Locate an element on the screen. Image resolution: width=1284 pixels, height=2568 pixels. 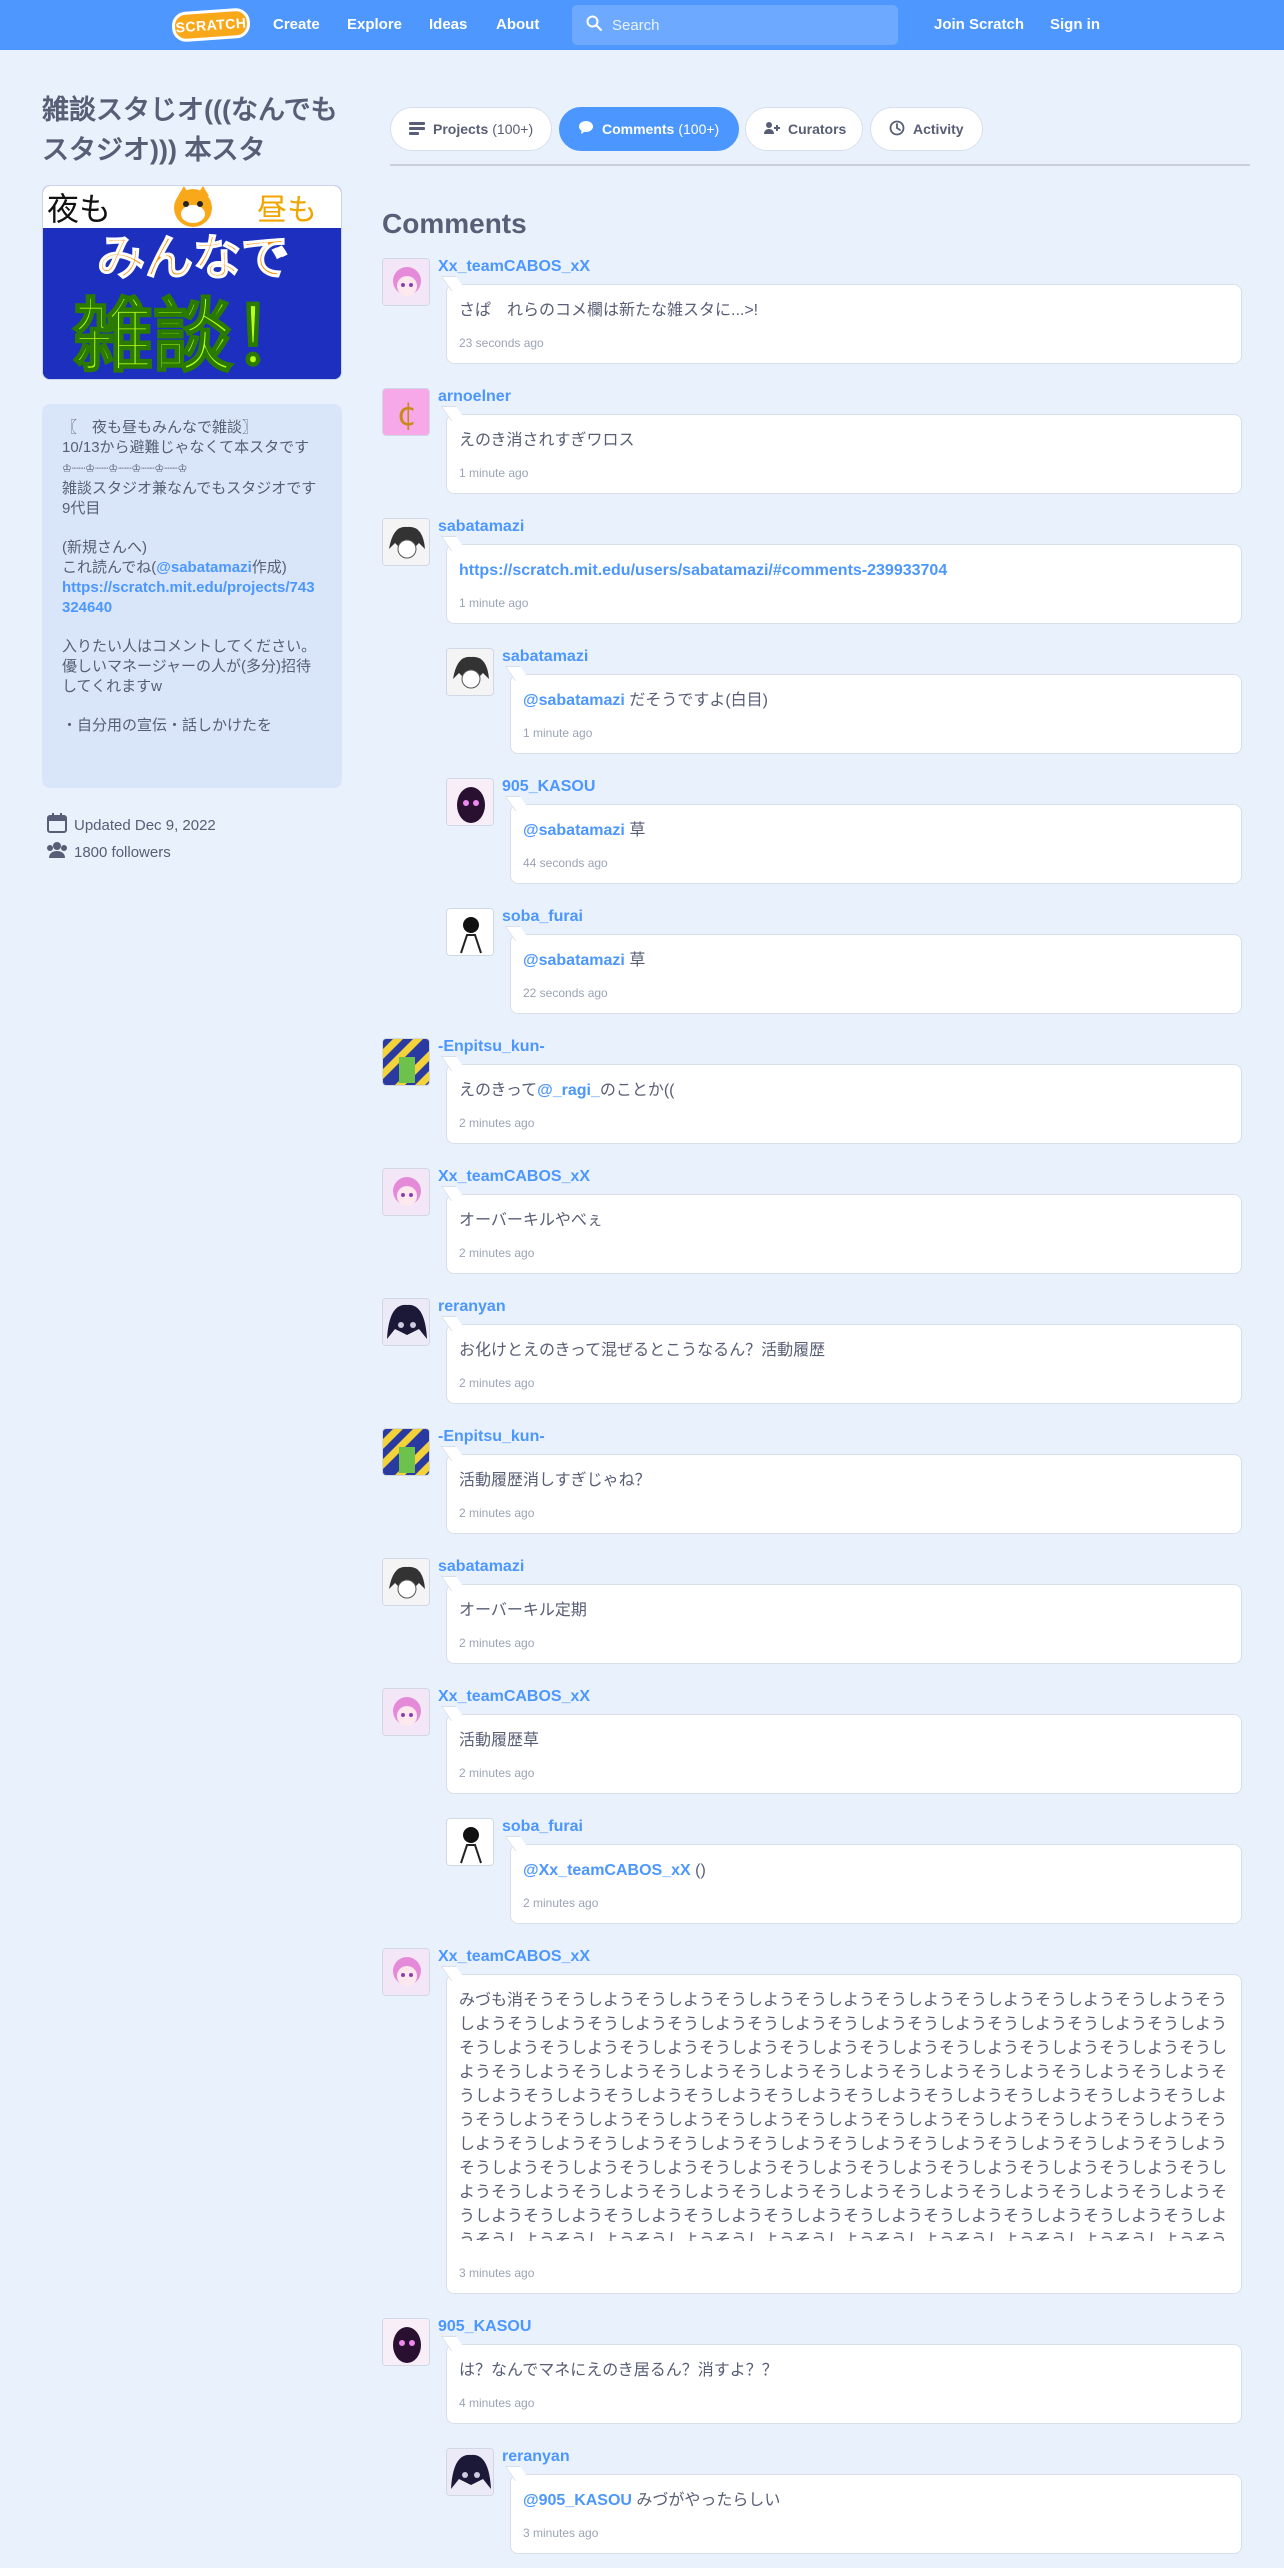
tab-activity: Activity is located at coordinates (926, 129).